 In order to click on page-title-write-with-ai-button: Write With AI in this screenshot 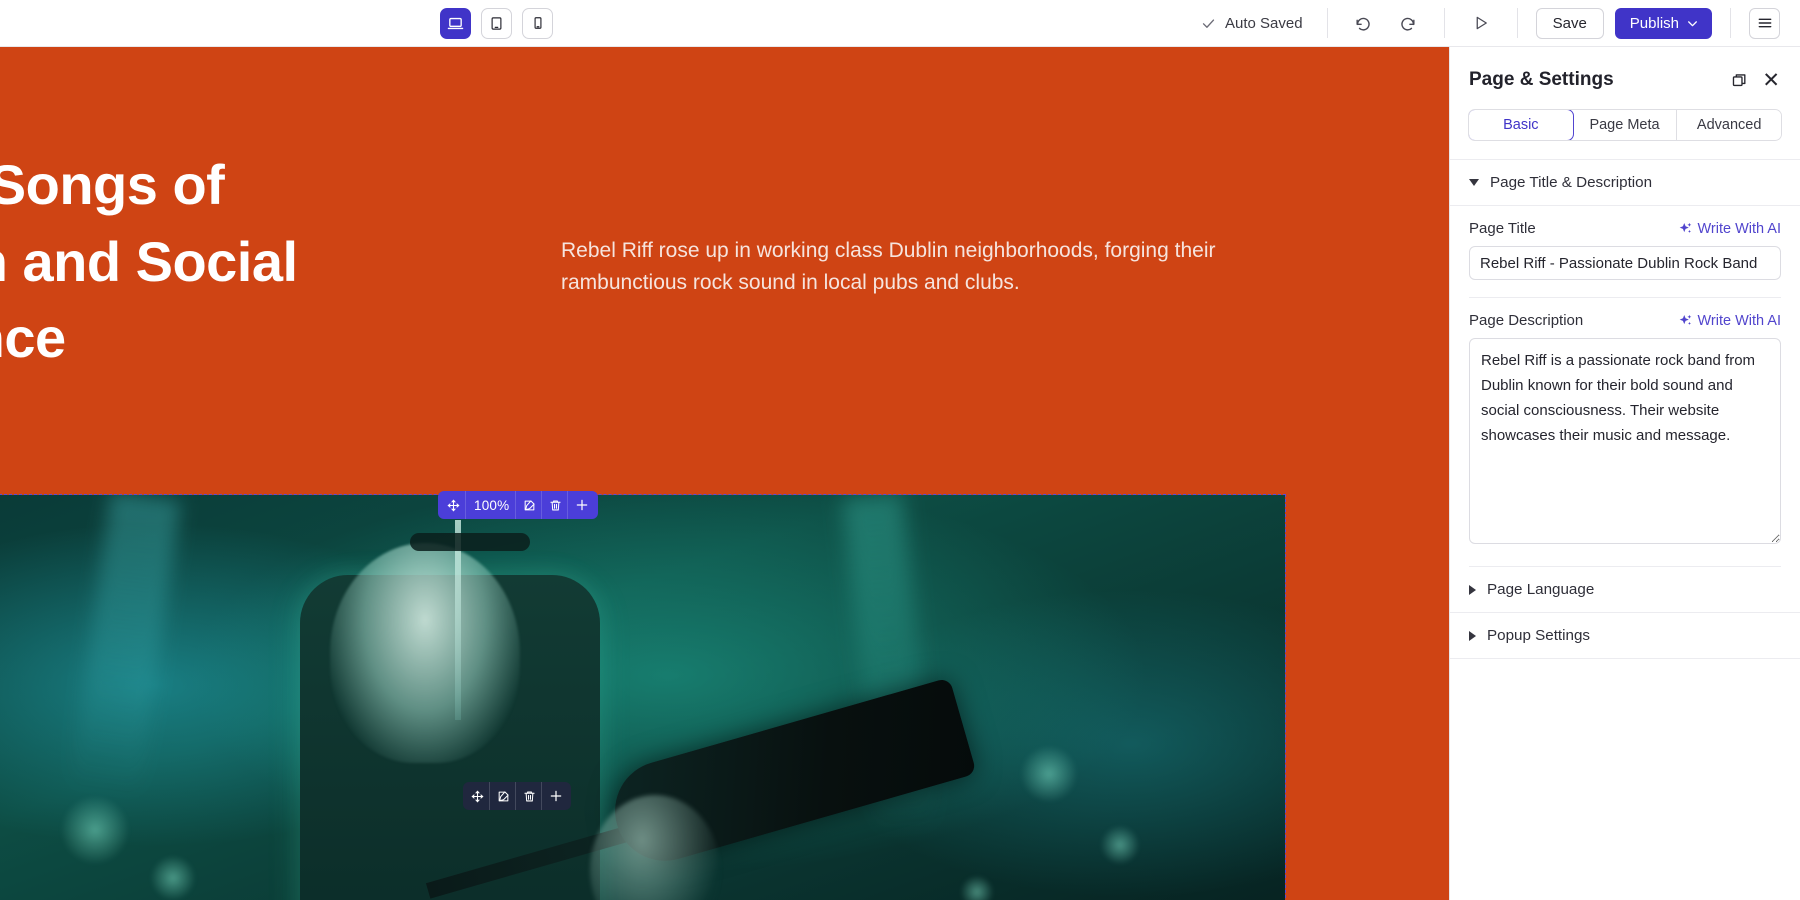, I will do `click(1729, 229)`.